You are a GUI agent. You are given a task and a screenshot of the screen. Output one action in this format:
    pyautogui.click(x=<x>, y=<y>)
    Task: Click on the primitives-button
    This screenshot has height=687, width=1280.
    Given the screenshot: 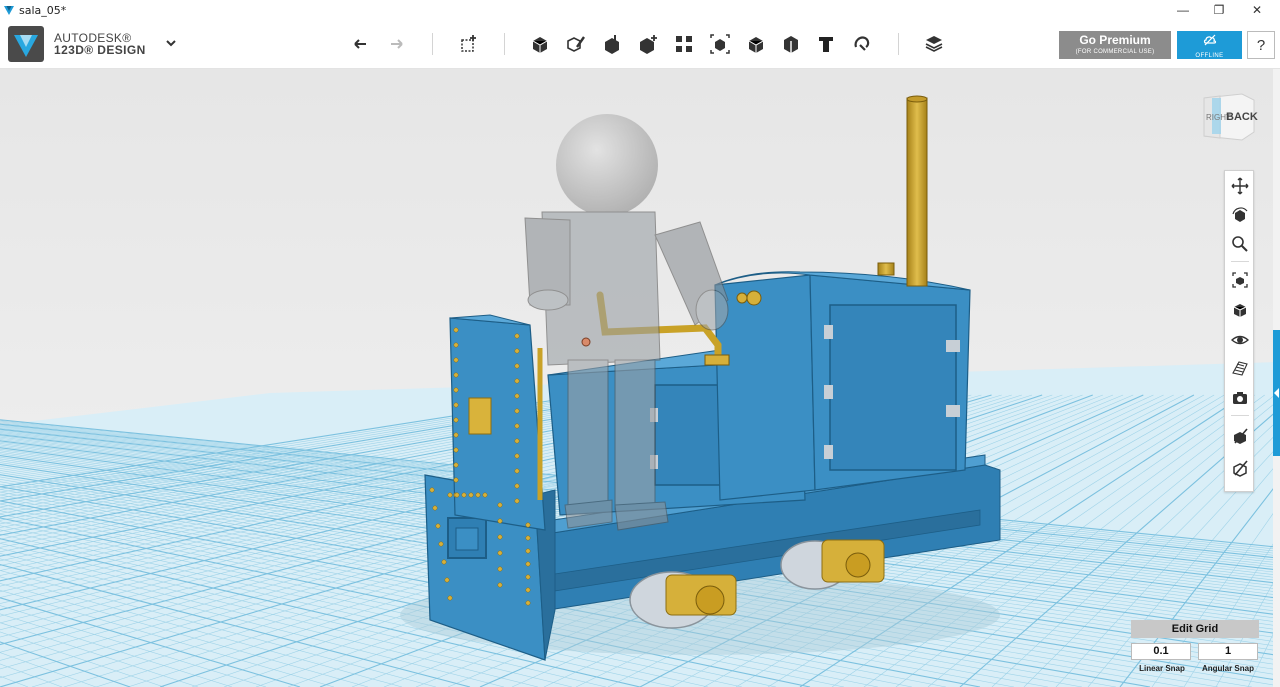 What is the action you would take?
    pyautogui.click(x=540, y=44)
    